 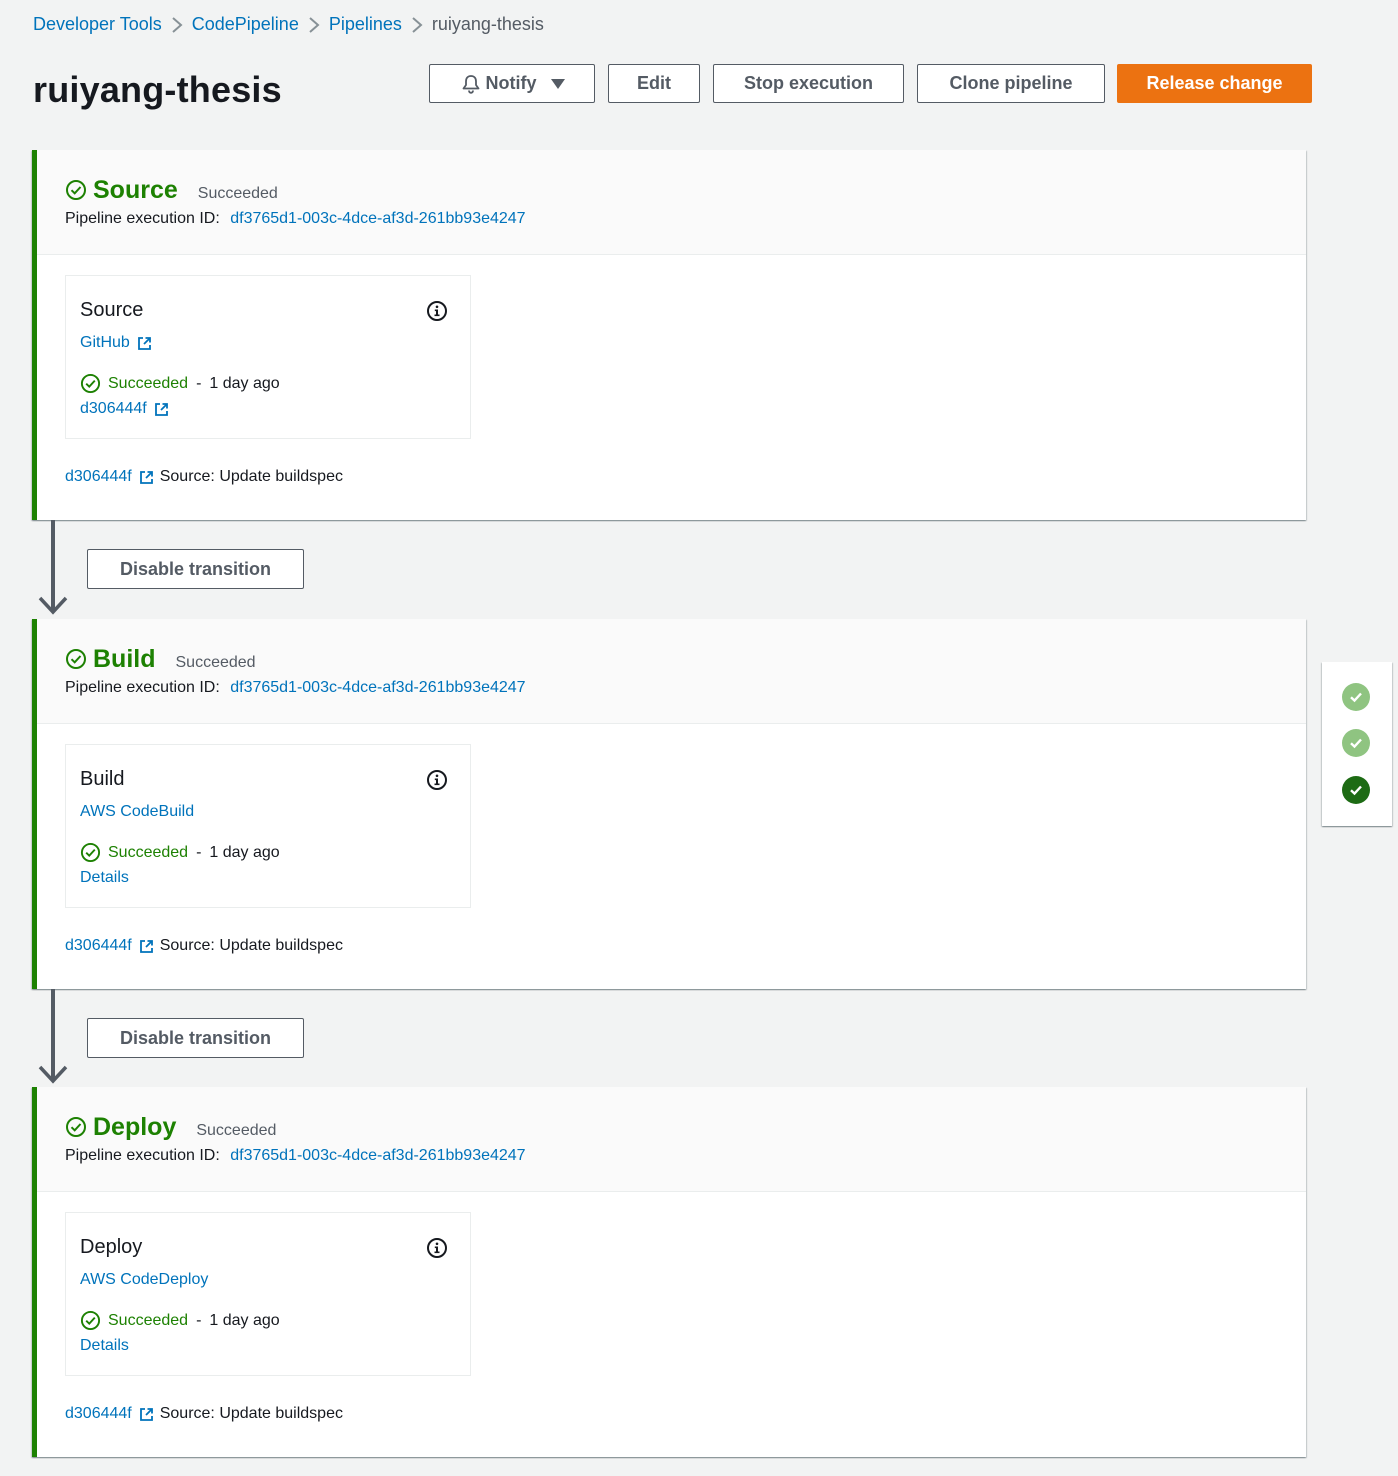 What do you see at coordinates (1214, 83) in the screenshot?
I see `release-change-button: Release change` at bounding box center [1214, 83].